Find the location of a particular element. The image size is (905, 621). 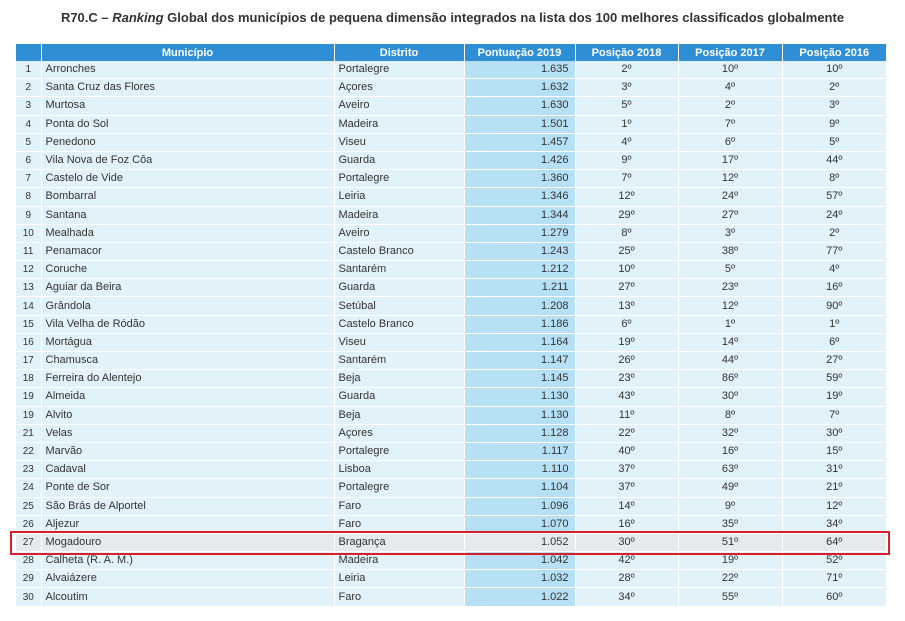

header-distrito: Distrito is located at coordinates (399, 52).